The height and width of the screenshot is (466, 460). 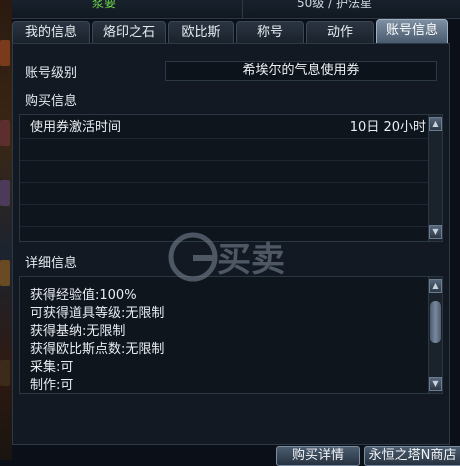 What do you see at coordinates (76, 127) in the screenshot?
I see `purchase-row-name: 使用券激活时间` at bounding box center [76, 127].